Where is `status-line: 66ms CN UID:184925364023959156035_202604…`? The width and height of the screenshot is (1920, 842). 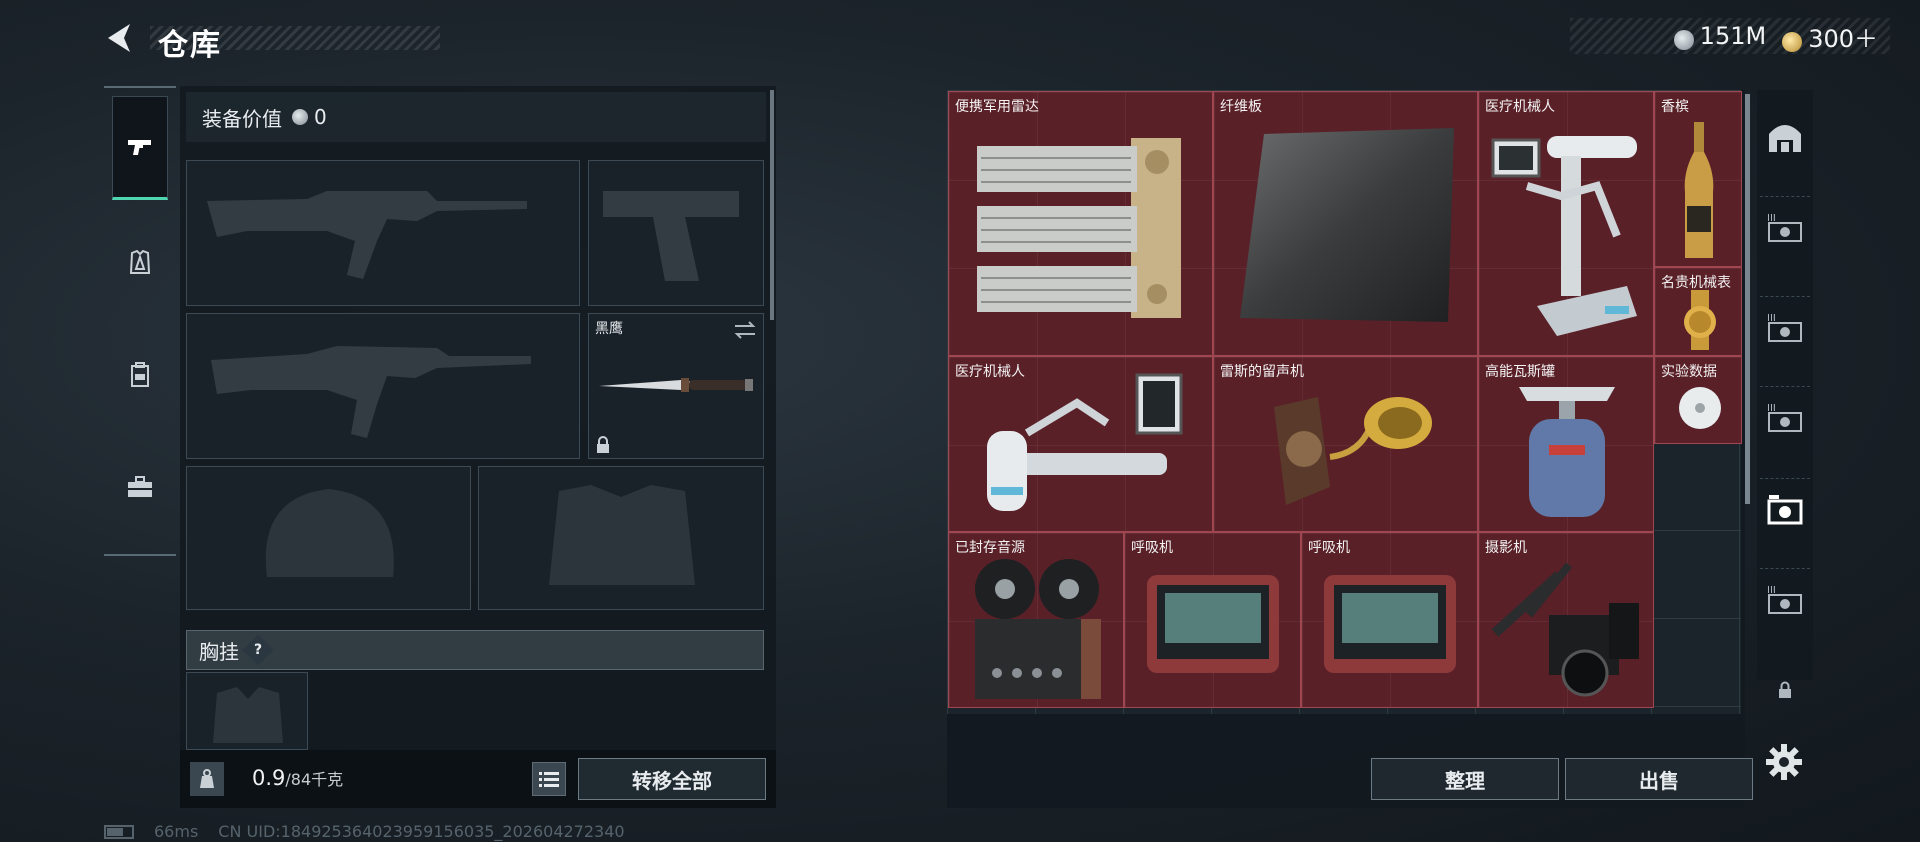
status-line: 66ms CN UID:184925364023959156035_202604… is located at coordinates (364, 831).